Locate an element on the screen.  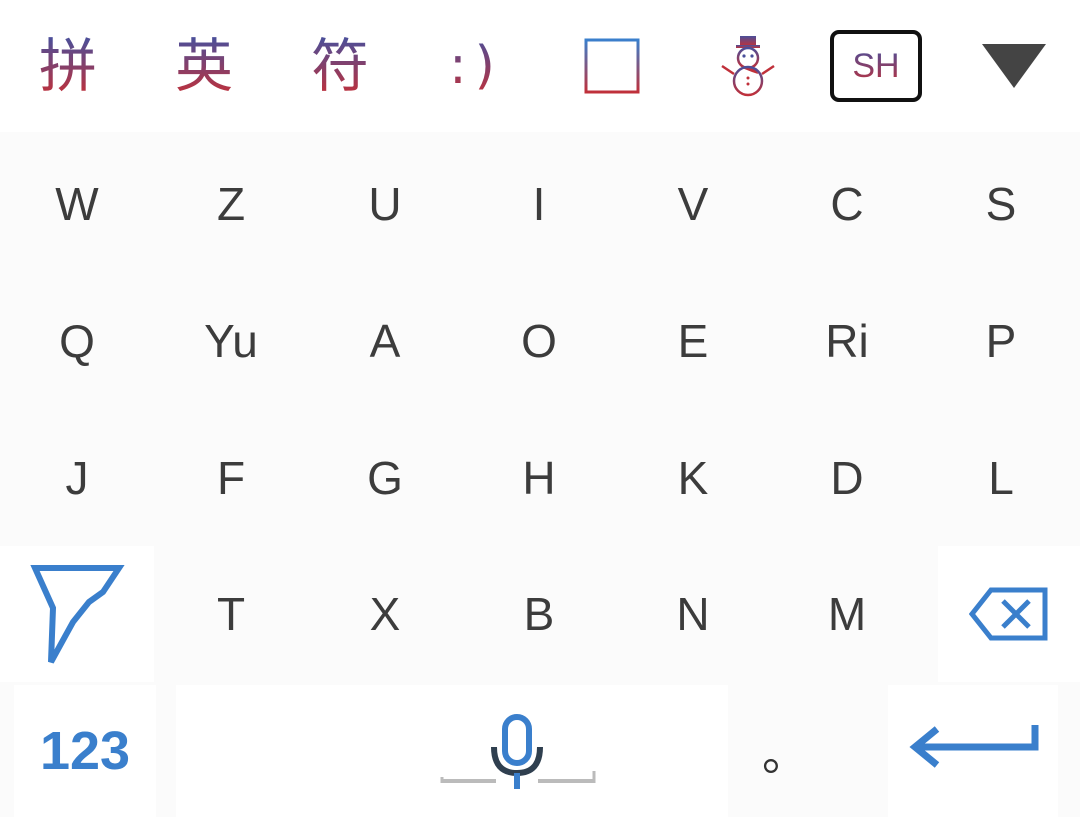
symbol-button: 符 is located at coordinates (340, 66).